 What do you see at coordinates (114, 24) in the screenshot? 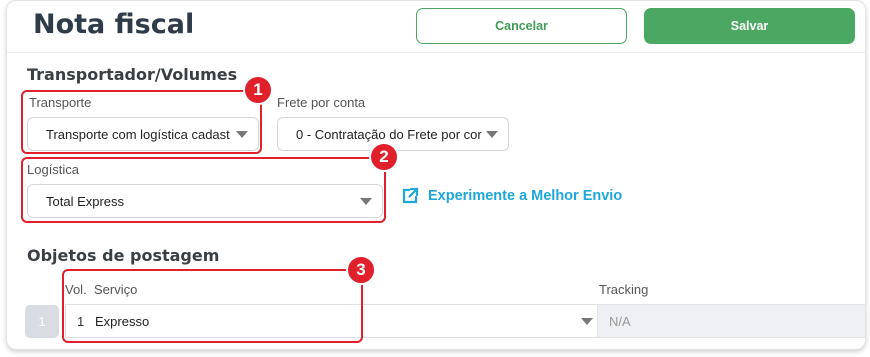
I see `page-title: Nota fiscal` at bounding box center [114, 24].